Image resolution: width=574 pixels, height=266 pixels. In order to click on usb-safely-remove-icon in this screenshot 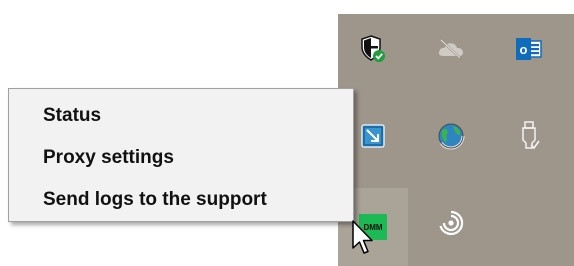, I will do `click(531, 135)`.